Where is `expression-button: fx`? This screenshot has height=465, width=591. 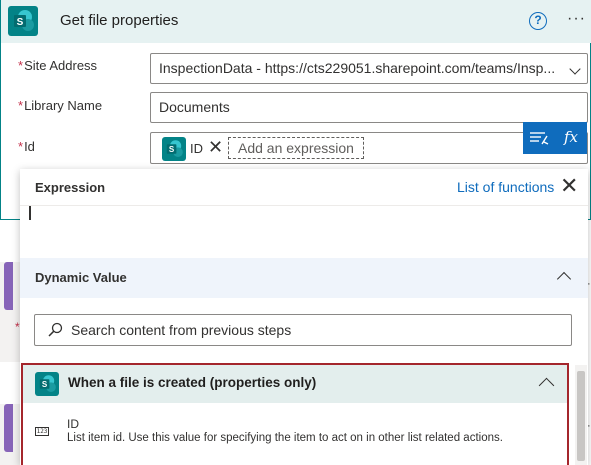 expression-button: fx is located at coordinates (571, 138).